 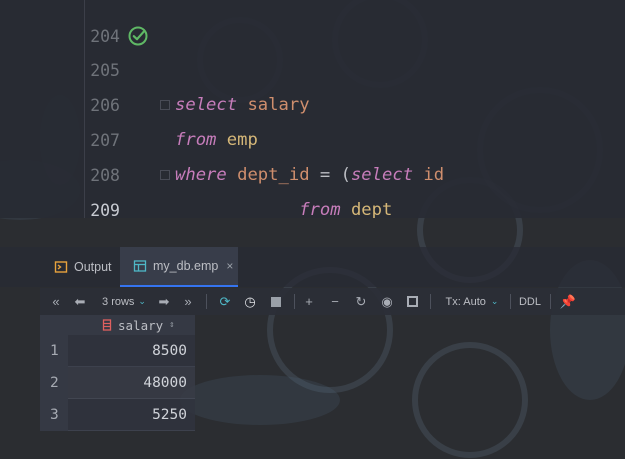 I want to click on check-circle-icon, so click(x=138, y=36).